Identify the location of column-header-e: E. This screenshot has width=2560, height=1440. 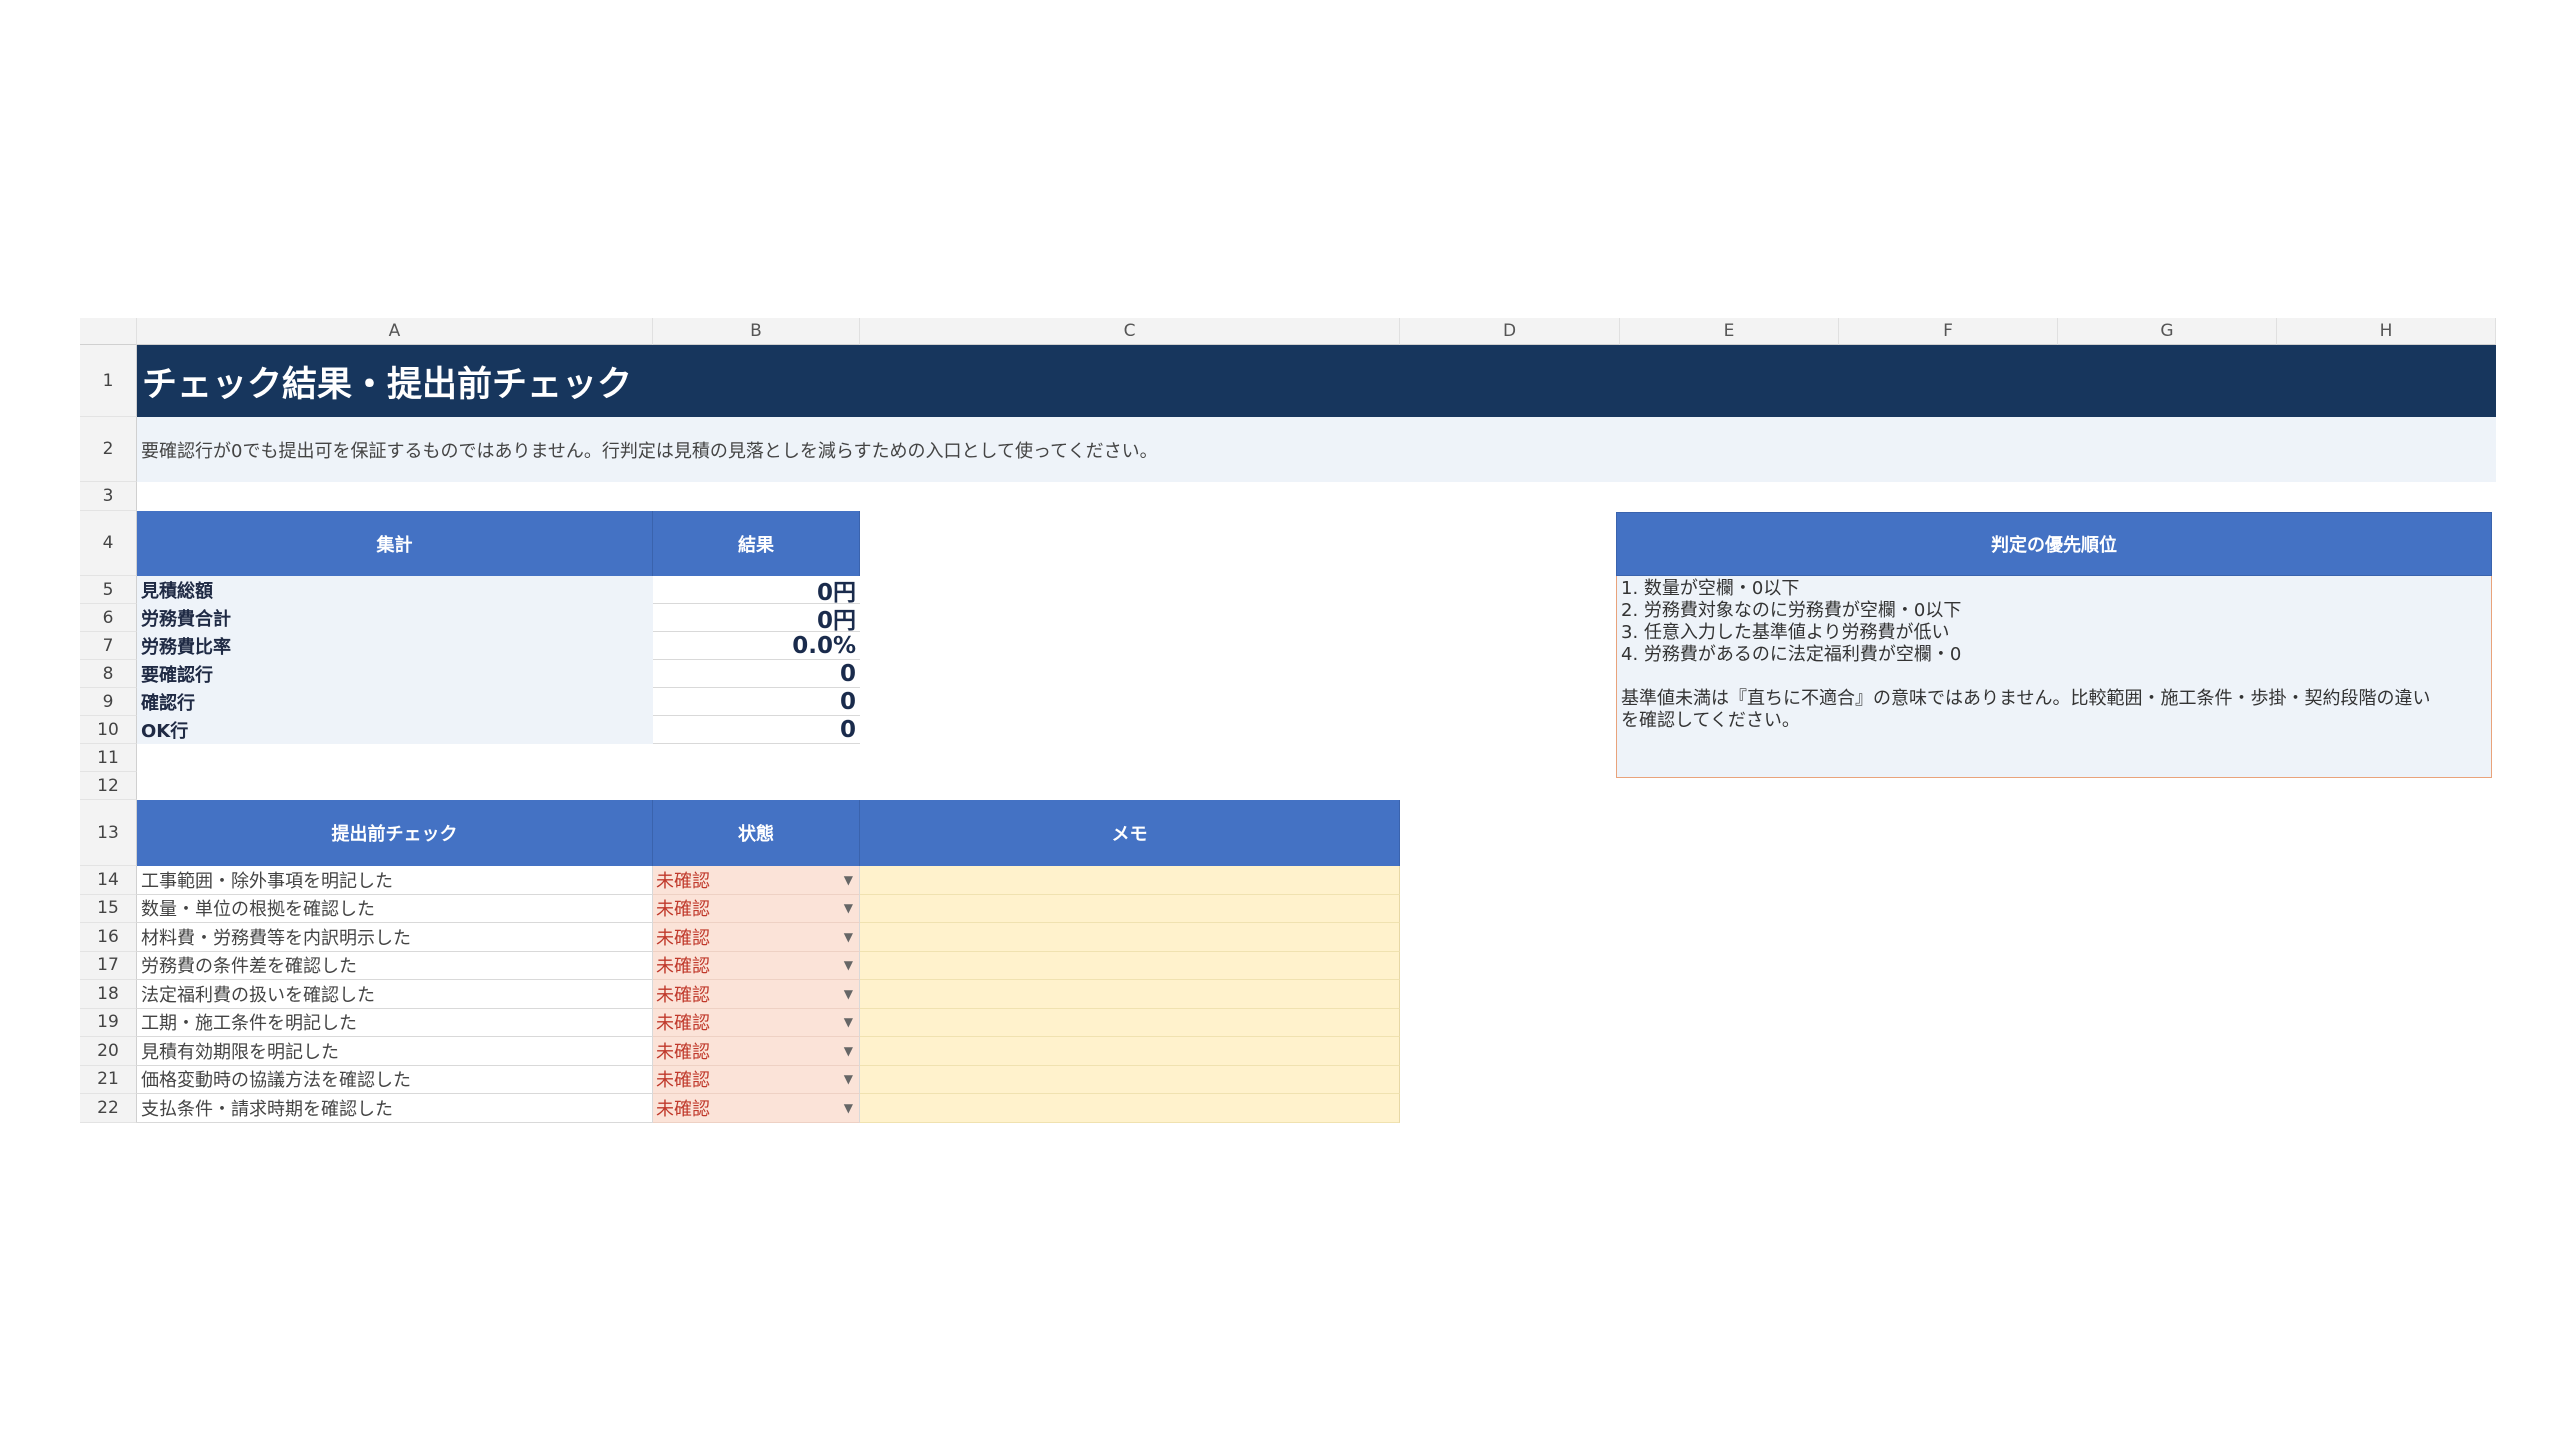
(1729, 331).